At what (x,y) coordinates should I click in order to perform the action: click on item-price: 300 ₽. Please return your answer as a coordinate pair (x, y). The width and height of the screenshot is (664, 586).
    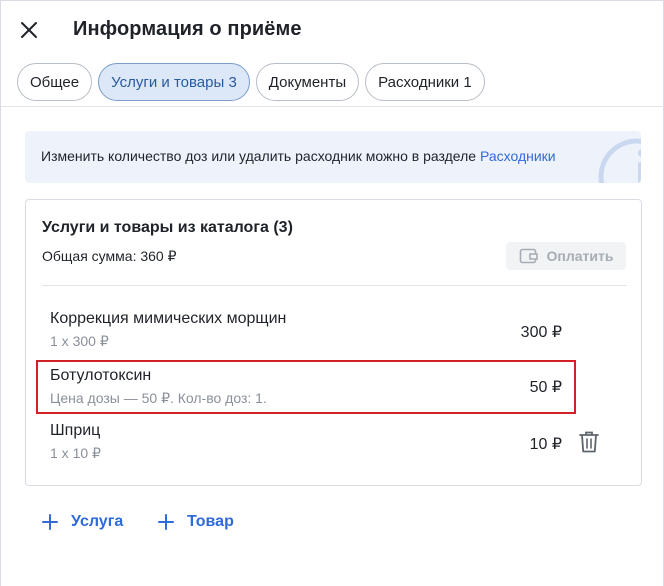
    Looking at the image, I should click on (541, 332).